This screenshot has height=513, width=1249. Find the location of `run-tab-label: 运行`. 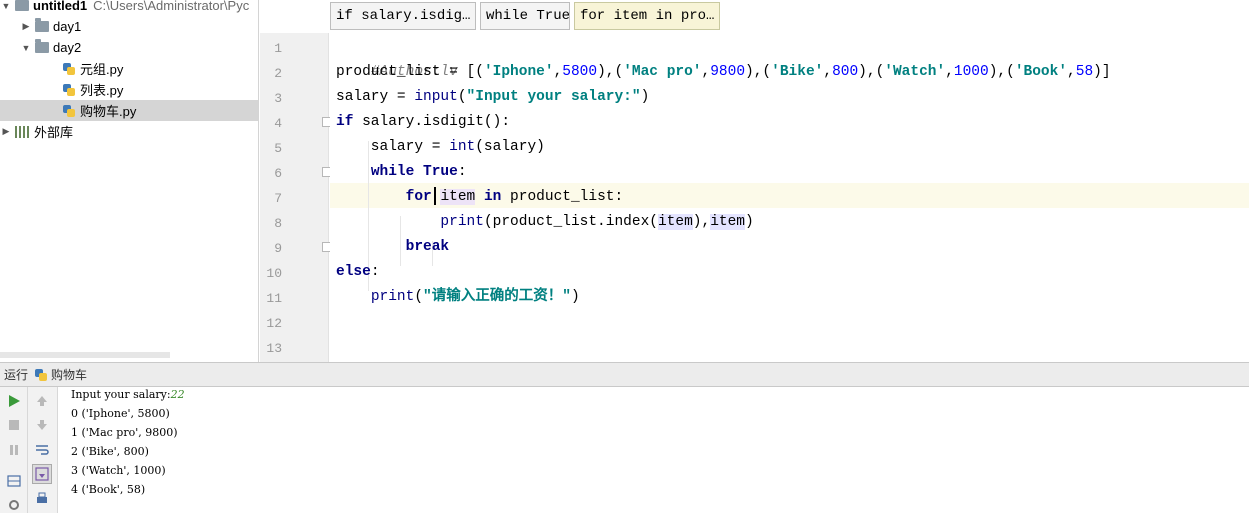

run-tab-label: 运行 is located at coordinates (16, 374).